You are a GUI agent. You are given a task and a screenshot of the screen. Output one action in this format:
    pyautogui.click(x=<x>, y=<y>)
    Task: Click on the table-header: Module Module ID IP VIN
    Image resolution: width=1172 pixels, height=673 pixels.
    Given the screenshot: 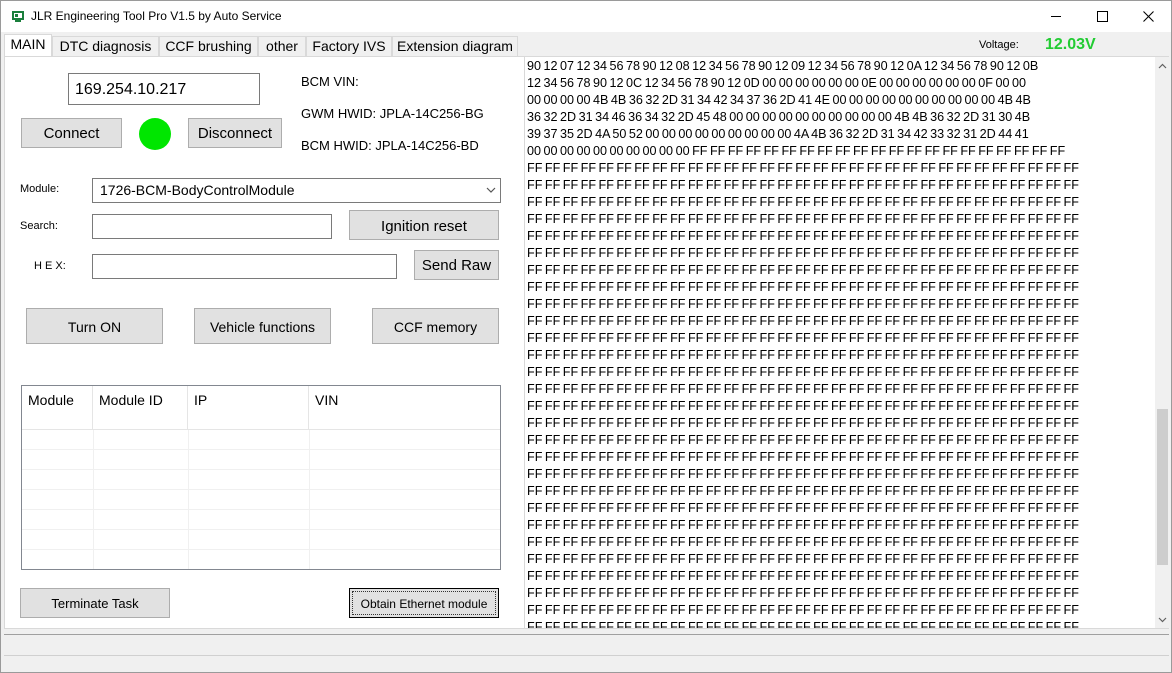 What is the action you would take?
    pyautogui.click(x=261, y=408)
    